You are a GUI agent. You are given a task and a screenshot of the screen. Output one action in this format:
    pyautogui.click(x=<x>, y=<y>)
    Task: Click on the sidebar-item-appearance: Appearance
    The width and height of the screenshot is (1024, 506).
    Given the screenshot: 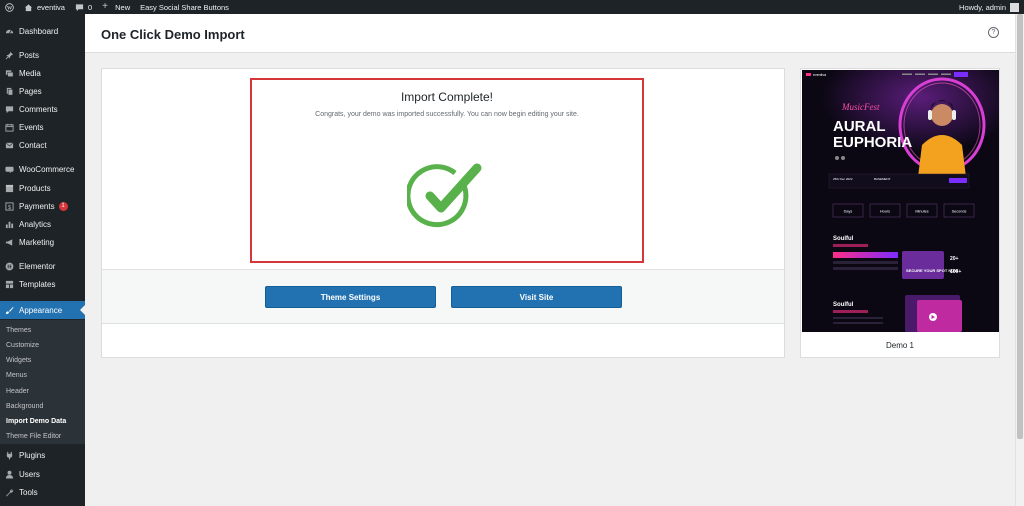 What is the action you would take?
    pyautogui.click(x=42, y=310)
    